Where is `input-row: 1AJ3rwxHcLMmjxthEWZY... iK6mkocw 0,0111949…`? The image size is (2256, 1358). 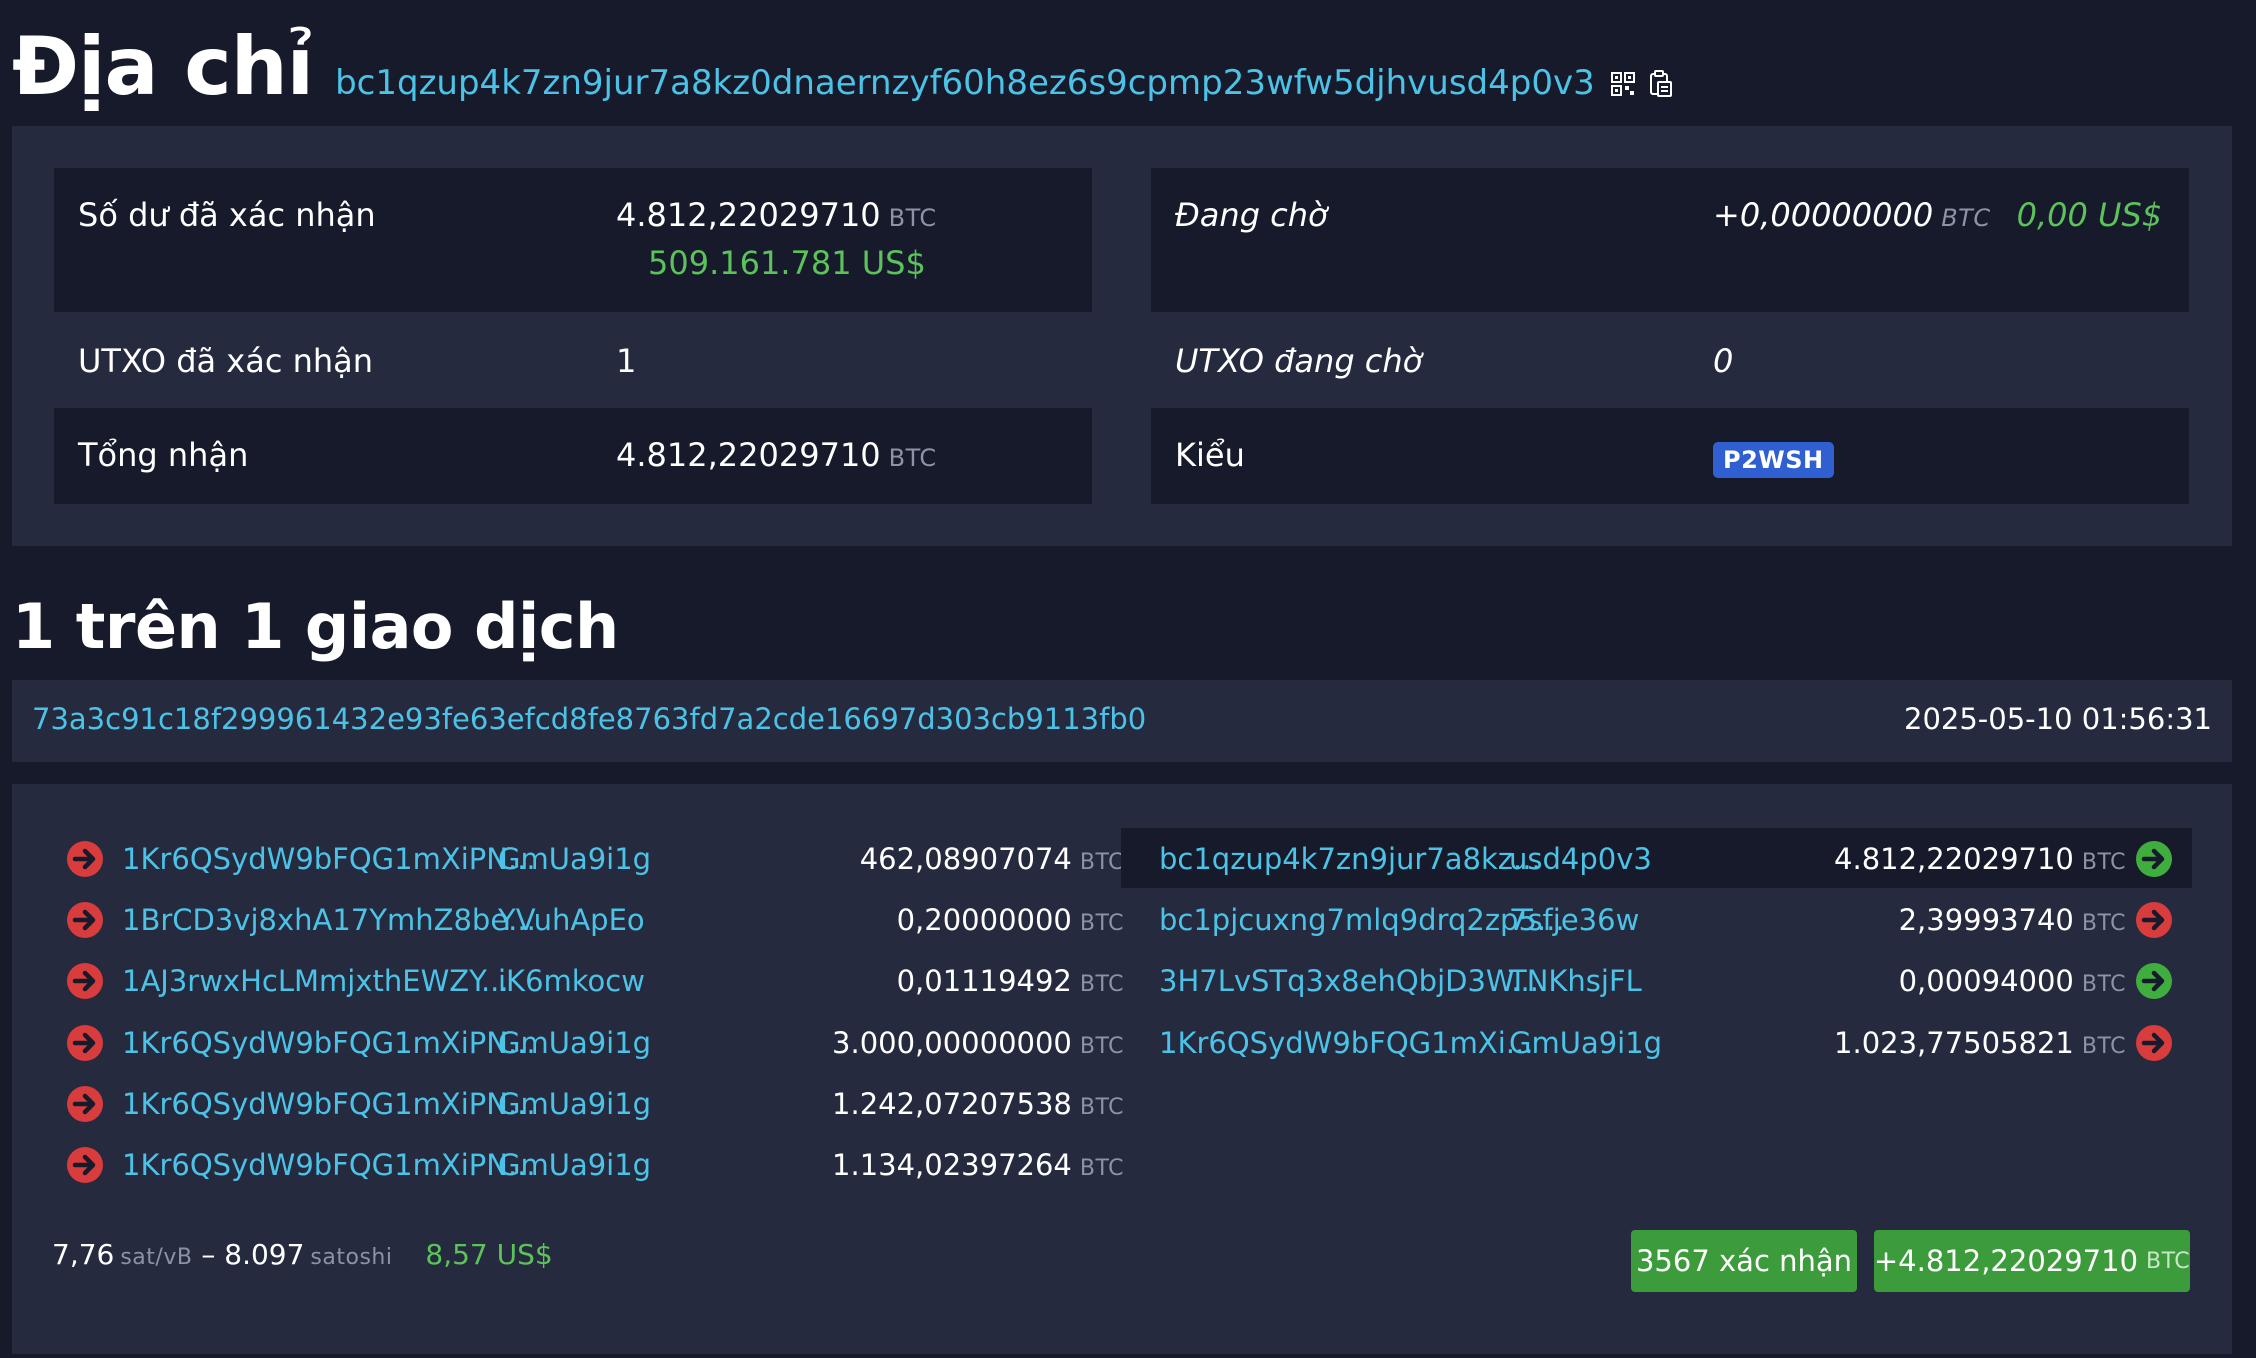 input-row: 1AJ3rwxHcLMmjxthEWZY... iK6mkocw 0,0111949… is located at coordinates (581, 980).